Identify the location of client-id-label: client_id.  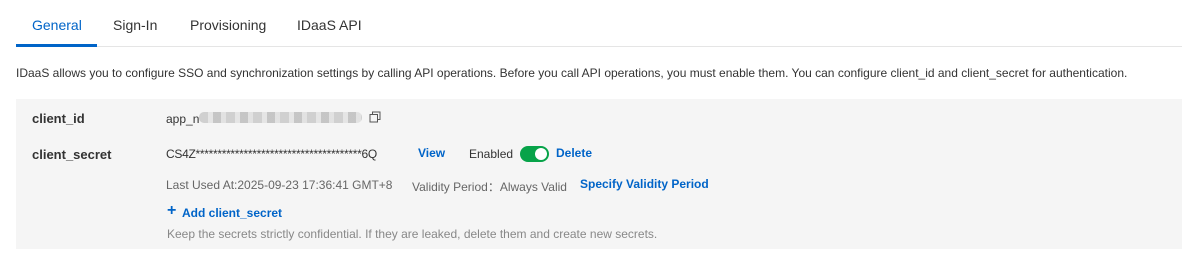
(58, 118).